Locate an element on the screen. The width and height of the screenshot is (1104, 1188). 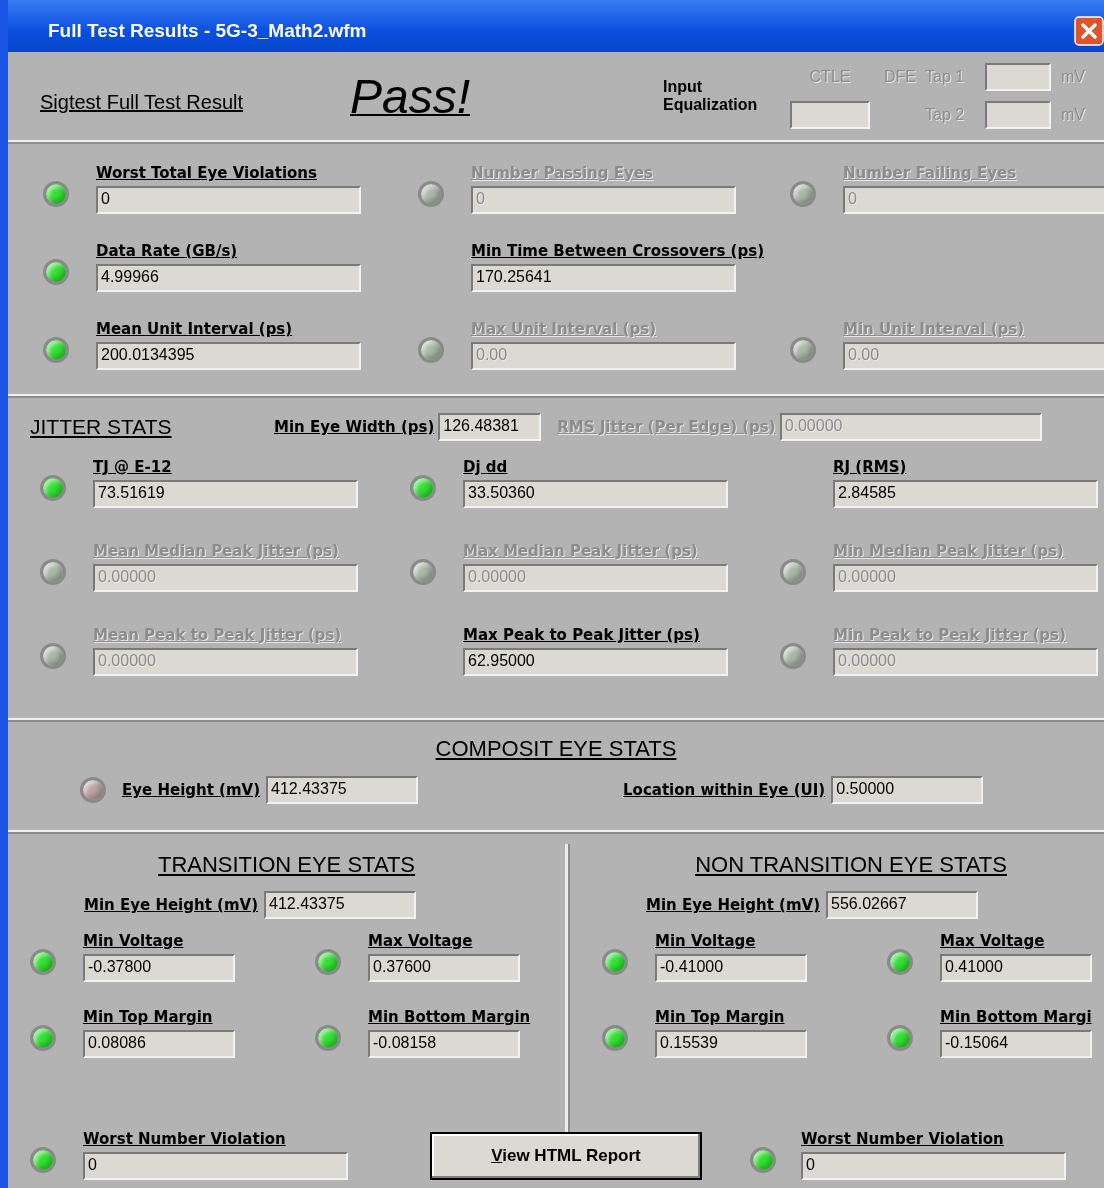
value-field: 62.95000 is located at coordinates (595, 662).